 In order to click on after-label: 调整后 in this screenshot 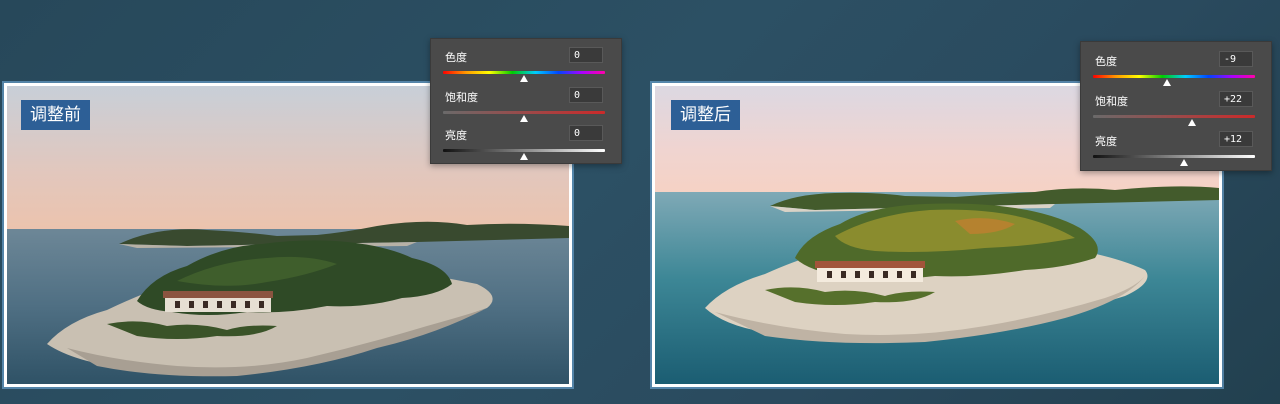, I will do `click(705, 115)`.